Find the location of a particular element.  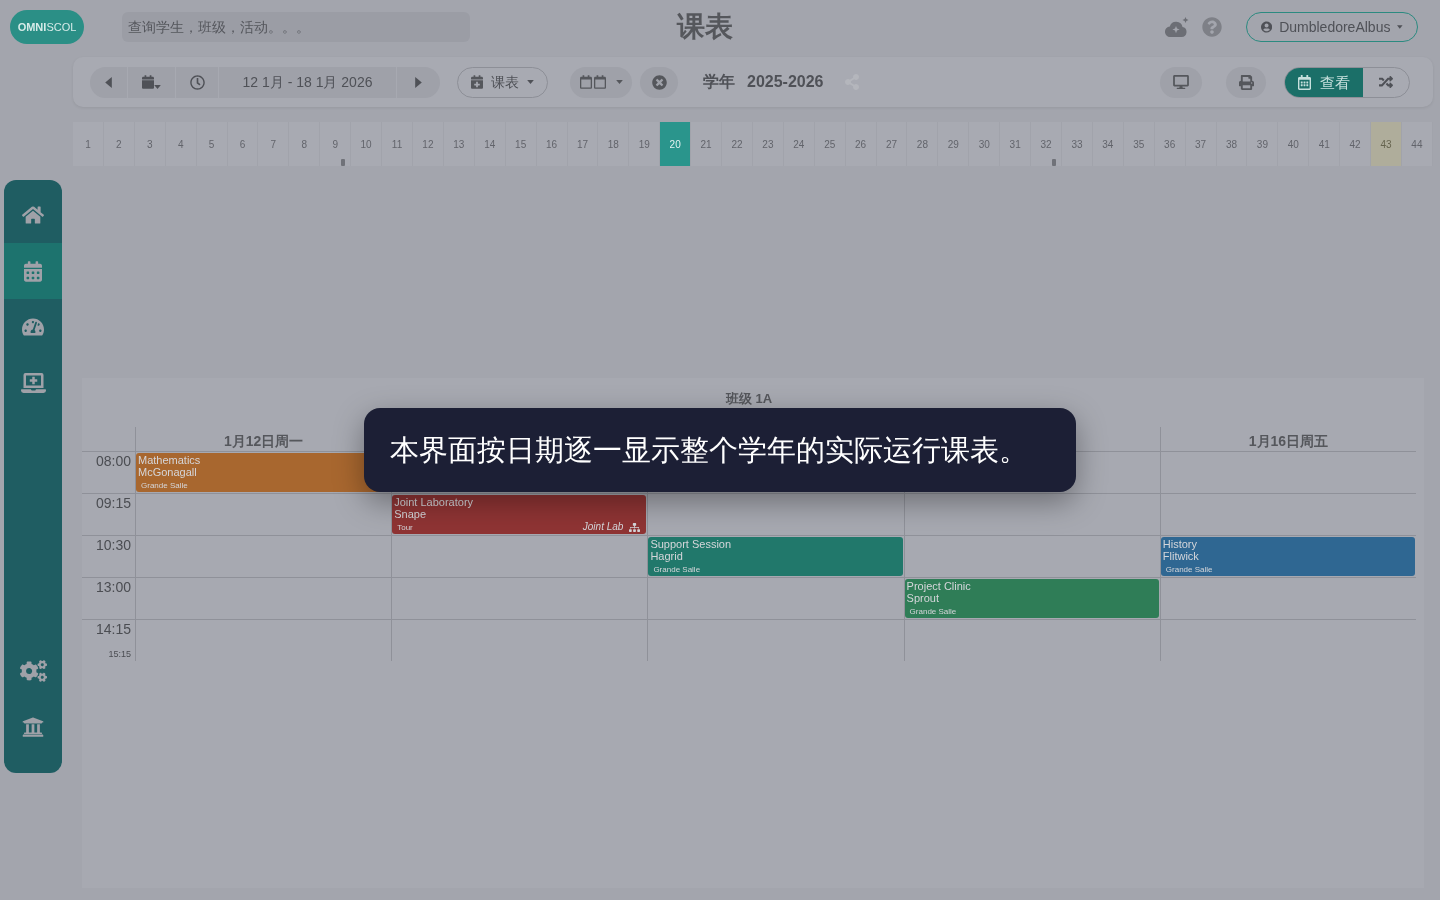

time-label: 13:00 is located at coordinates (113, 587).